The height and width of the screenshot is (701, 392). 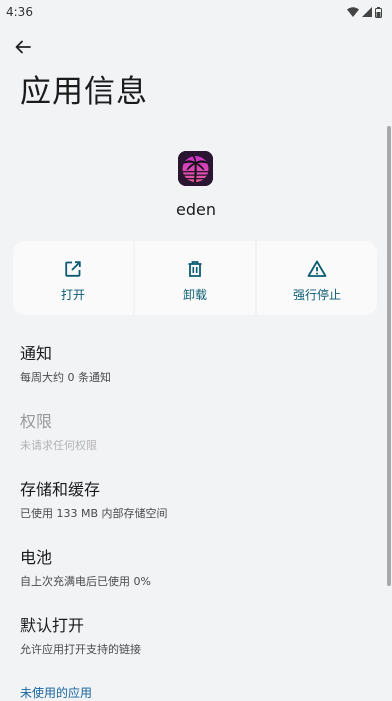 I want to click on uninstall-button: 卸载, so click(x=195, y=278).